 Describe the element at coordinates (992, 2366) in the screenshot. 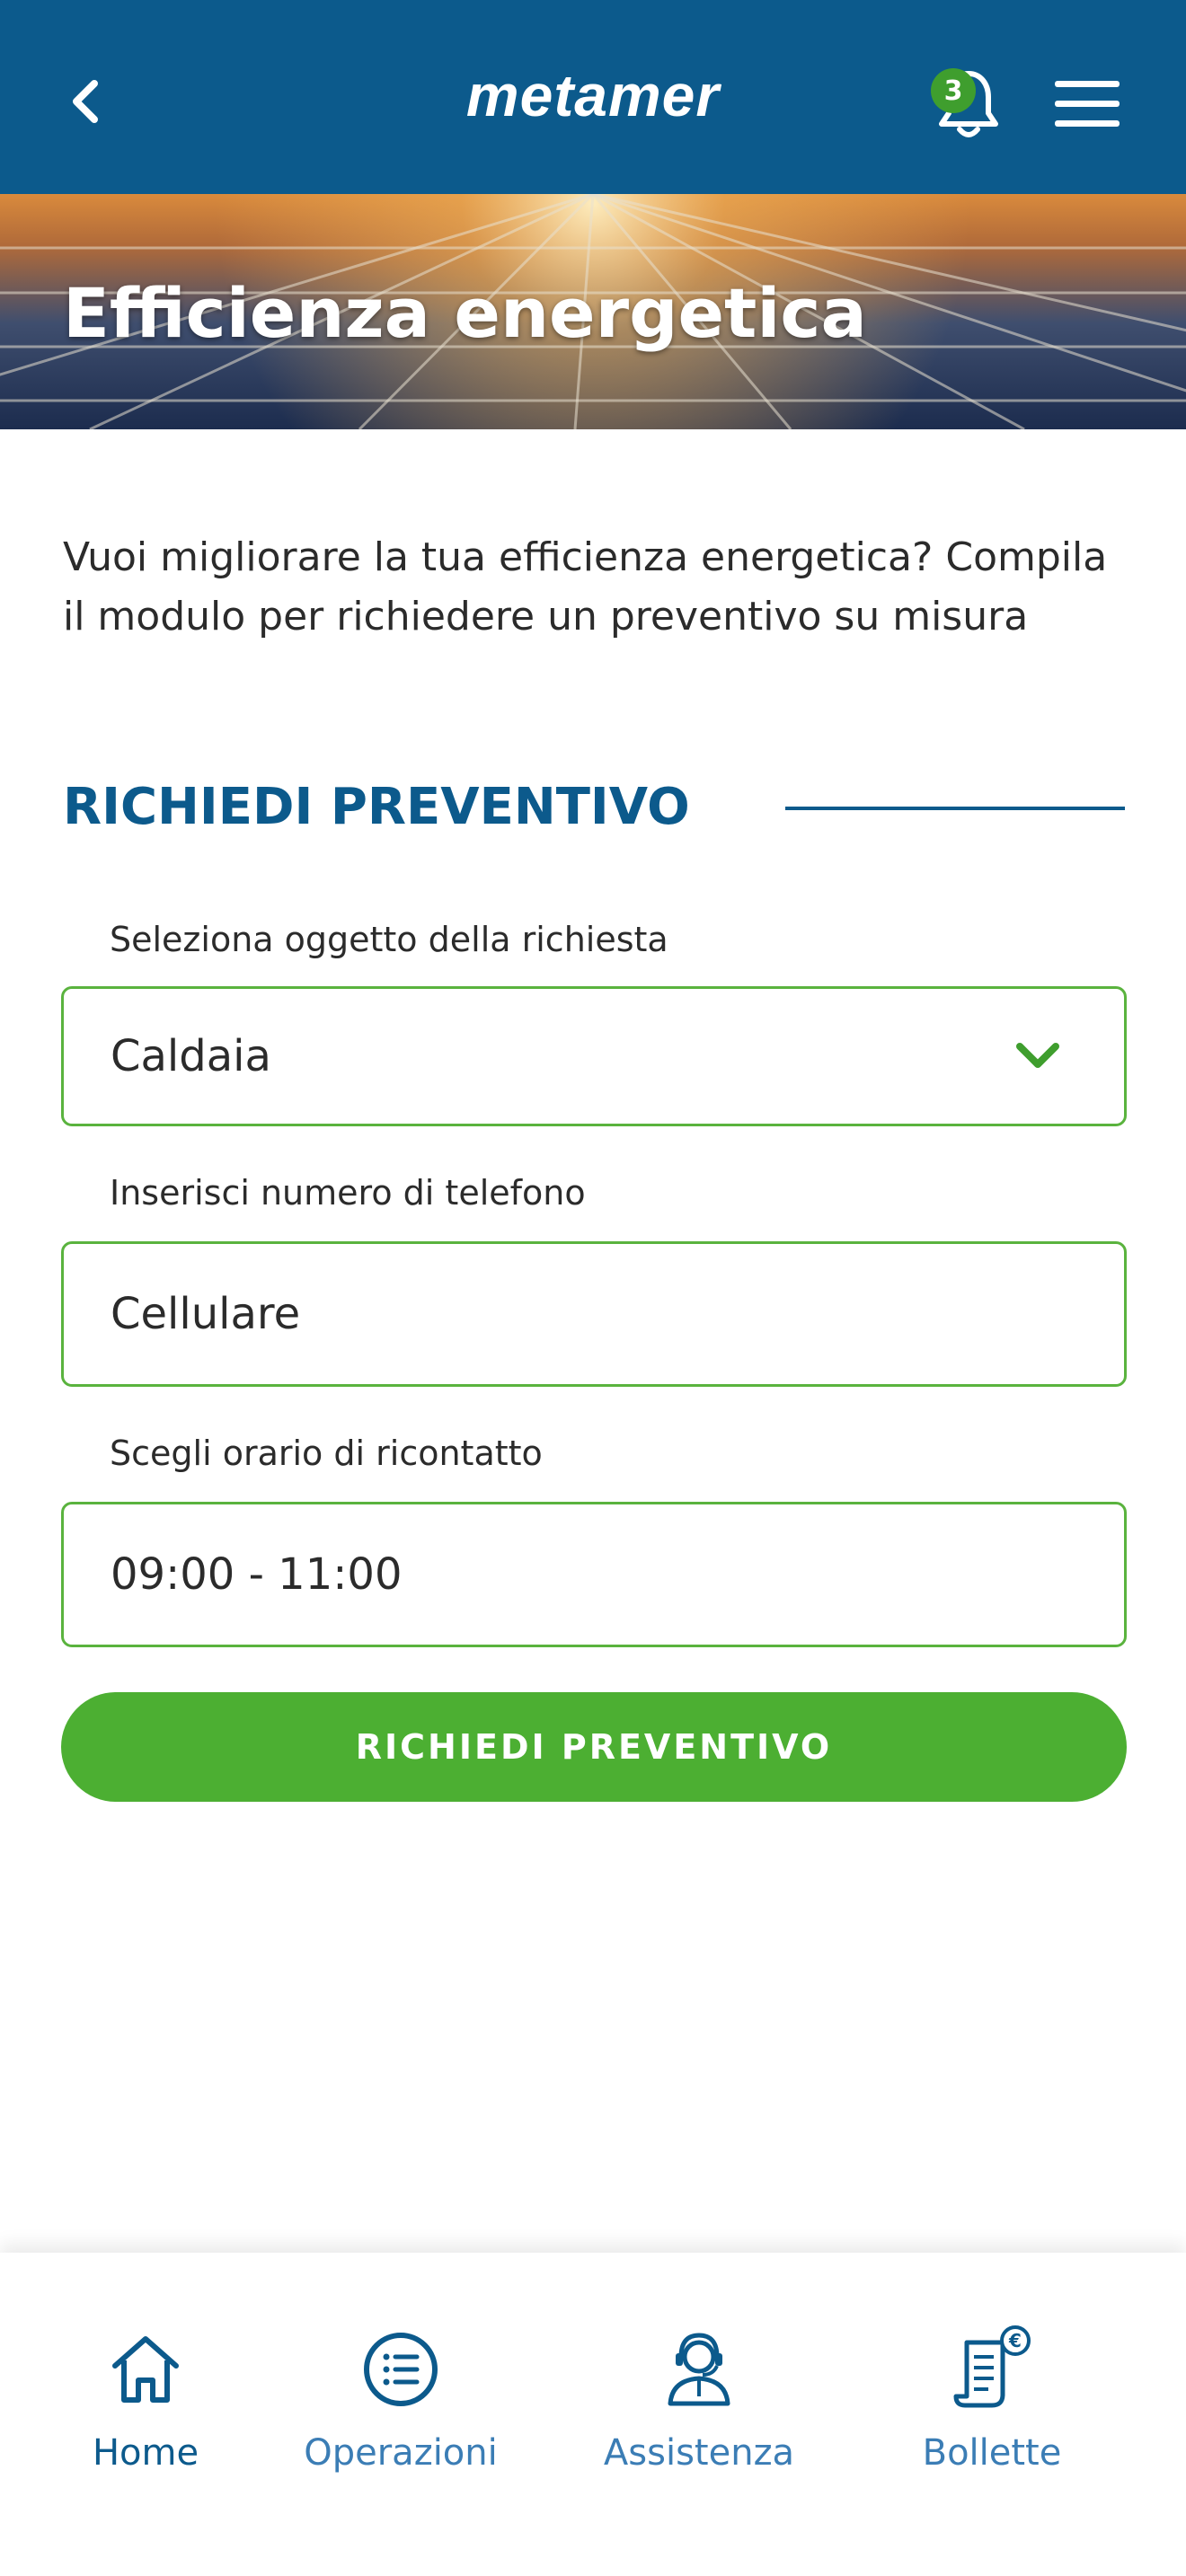

I see `bill-euro-icon: €` at that location.